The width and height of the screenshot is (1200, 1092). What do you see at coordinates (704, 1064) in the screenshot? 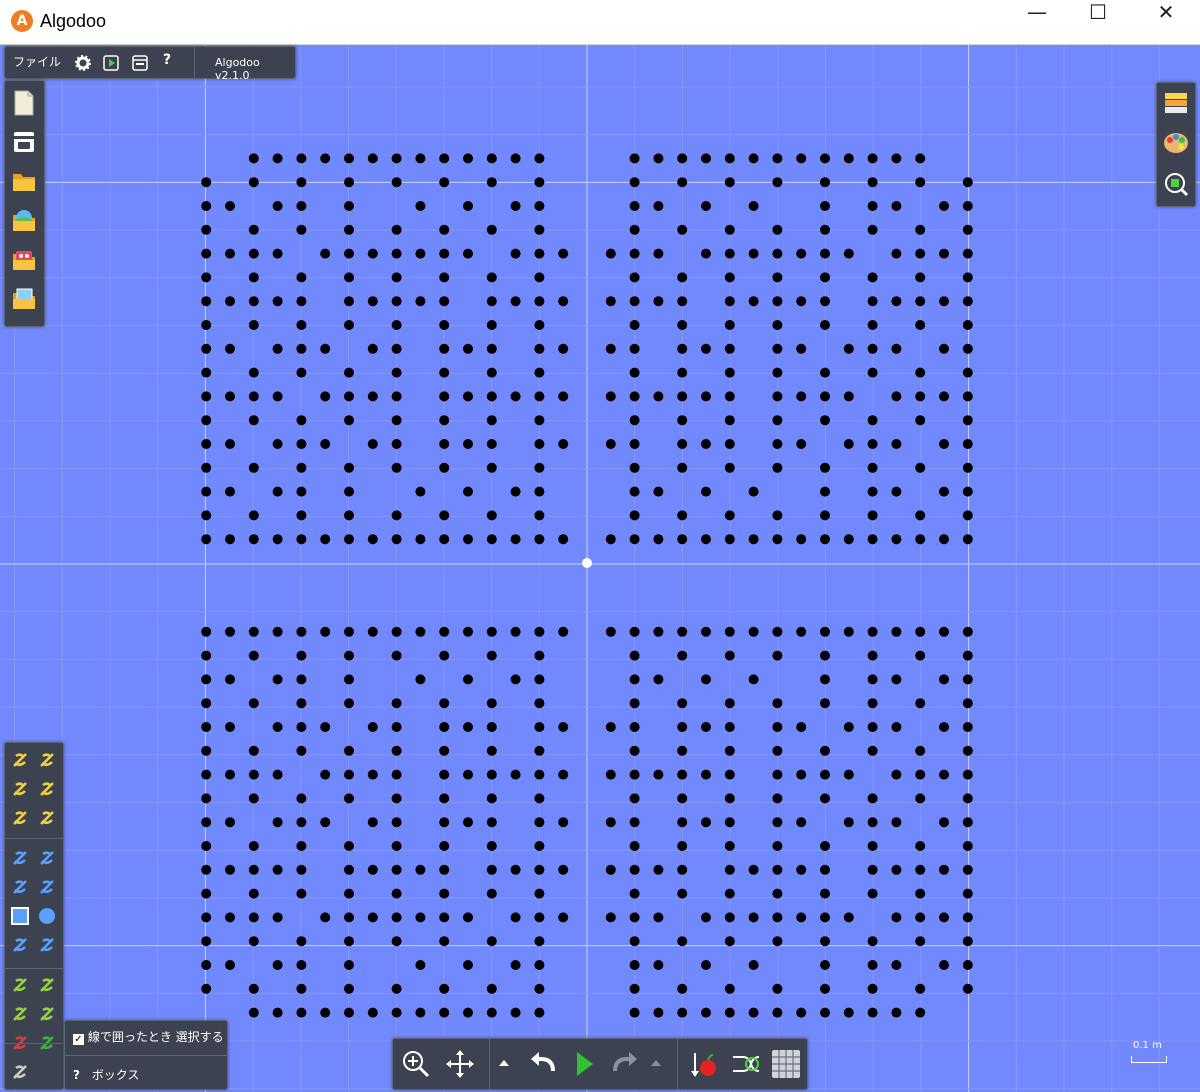
I see `gravity-icon` at bounding box center [704, 1064].